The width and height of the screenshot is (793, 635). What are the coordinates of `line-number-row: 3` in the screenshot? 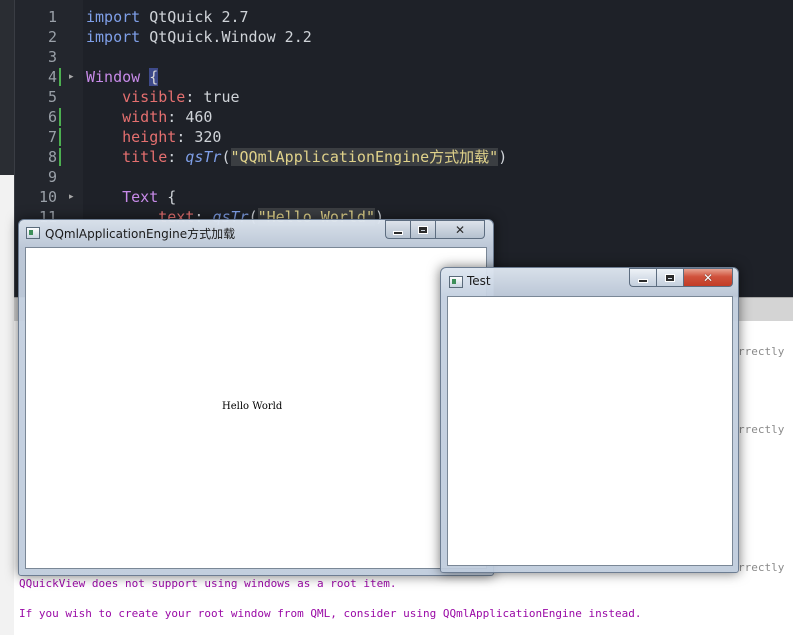 It's located at (49, 57).